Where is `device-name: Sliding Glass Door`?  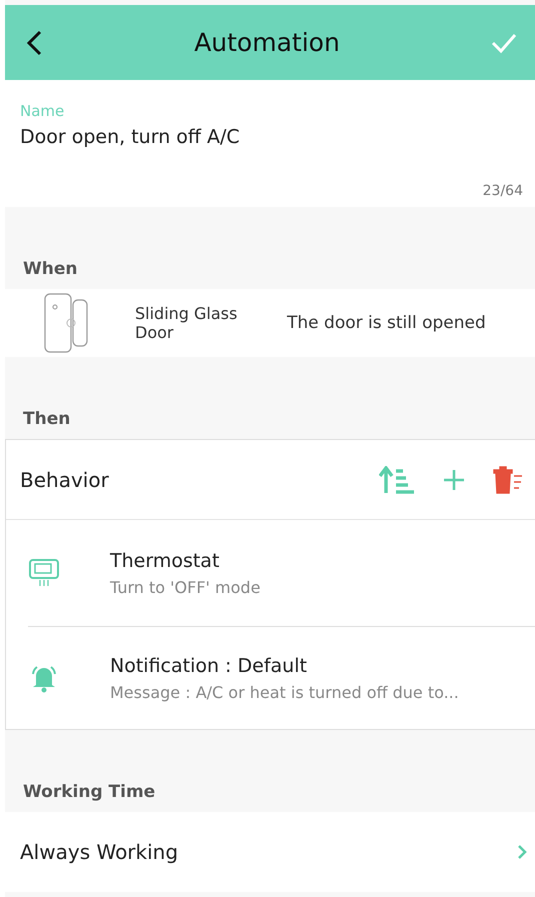
device-name: Sliding Glass Door is located at coordinates (186, 323).